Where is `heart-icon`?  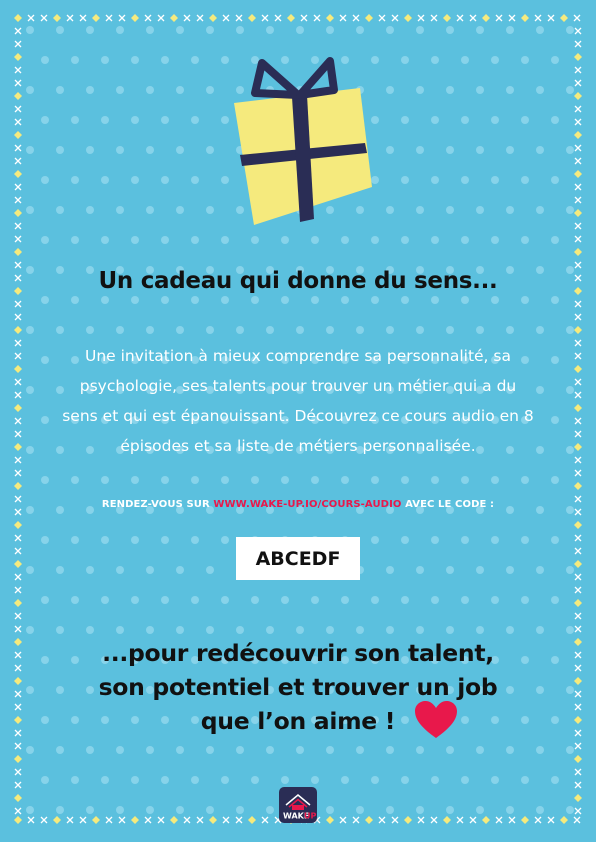 heart-icon is located at coordinates (436, 719).